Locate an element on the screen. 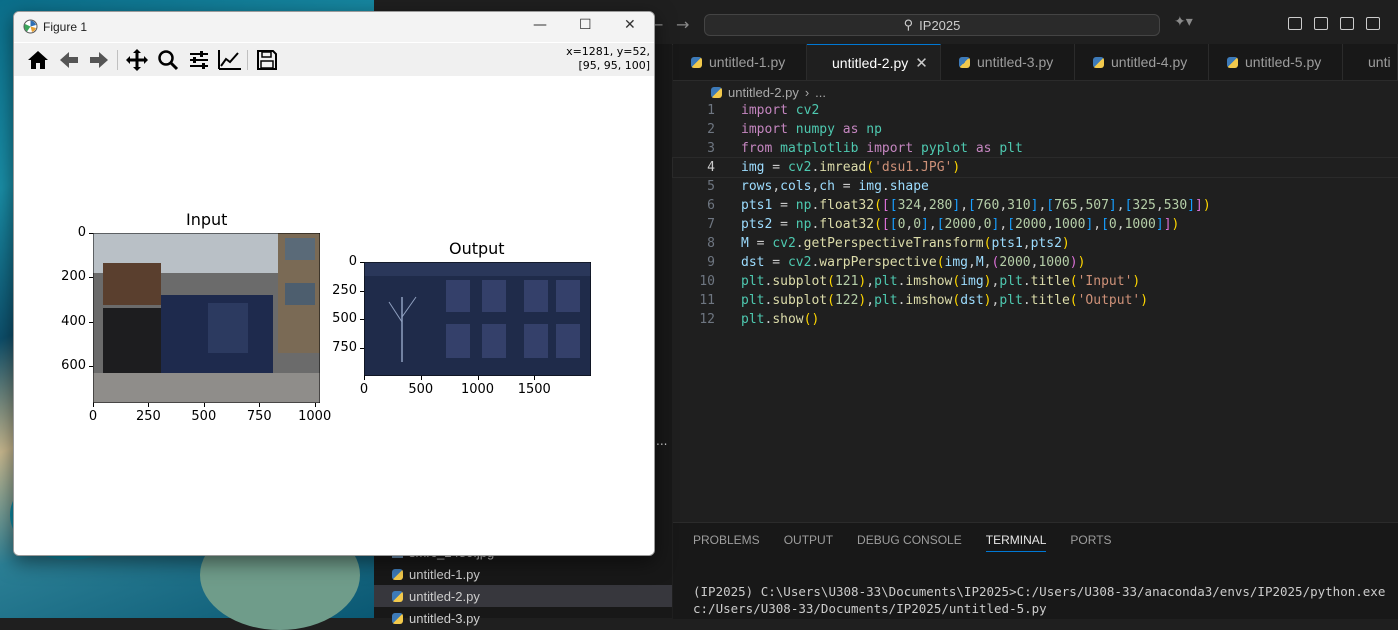  line-number: 7 is located at coordinates (711, 224).